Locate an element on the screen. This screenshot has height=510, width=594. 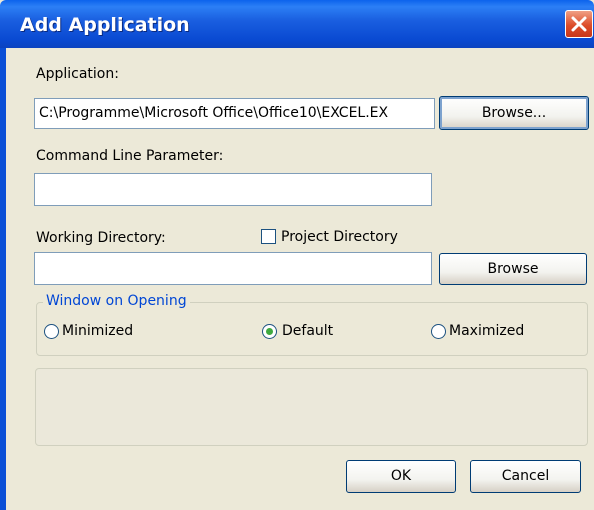
command-line-field is located at coordinates (233, 189).